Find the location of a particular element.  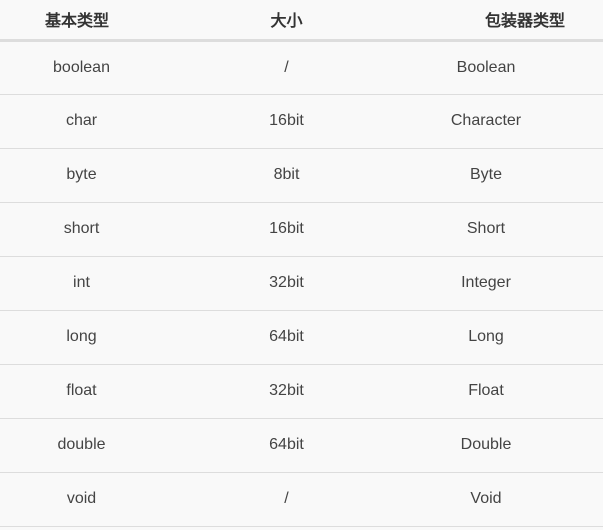

wrapper-type-text: Void is located at coordinates (486, 498).